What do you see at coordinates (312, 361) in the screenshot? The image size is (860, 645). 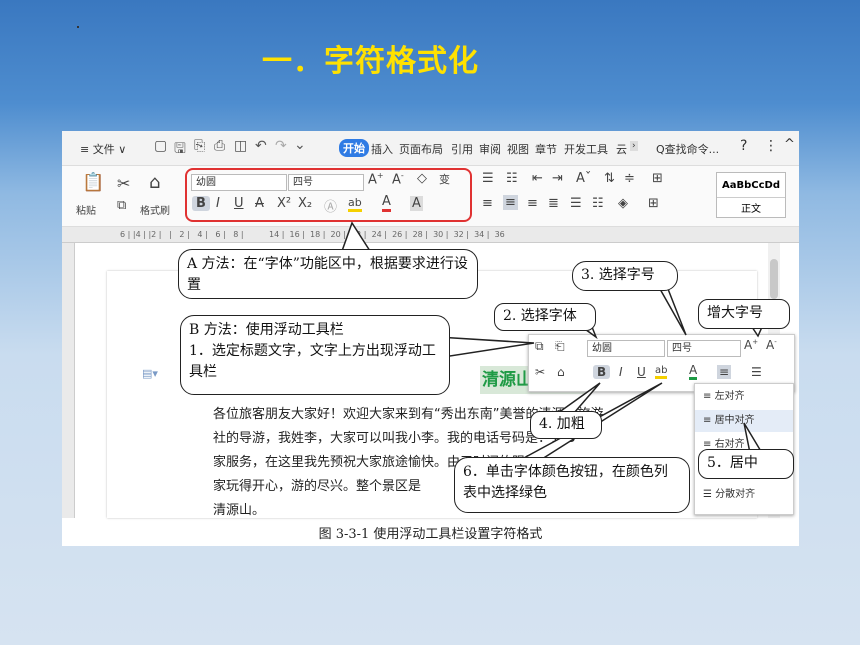 I see `callout-method-b-step1: 1．选定标题文字，文字上方出现浮动工具栏` at bounding box center [312, 361].